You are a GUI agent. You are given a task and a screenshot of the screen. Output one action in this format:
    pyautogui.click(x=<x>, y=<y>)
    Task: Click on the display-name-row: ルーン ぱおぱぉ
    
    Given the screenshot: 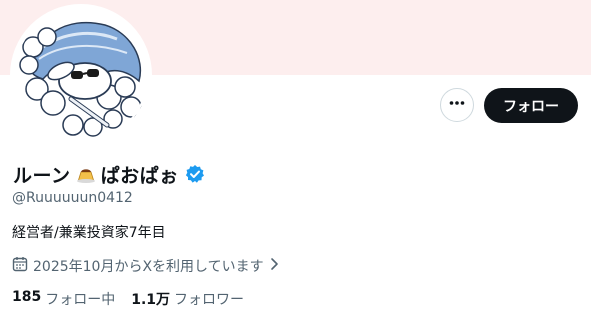 What is the action you would take?
    pyautogui.click(x=109, y=174)
    